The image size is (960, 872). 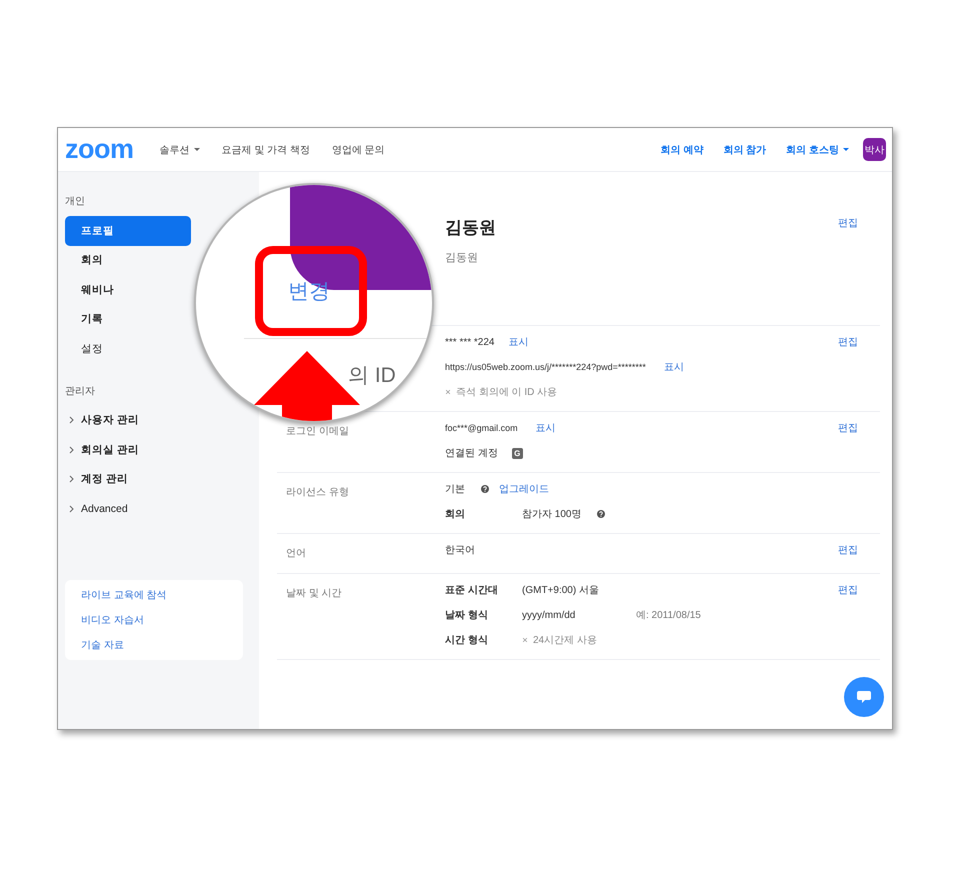 What do you see at coordinates (128, 449) in the screenshot?
I see `sidebar-item: 회의실 관리` at bounding box center [128, 449].